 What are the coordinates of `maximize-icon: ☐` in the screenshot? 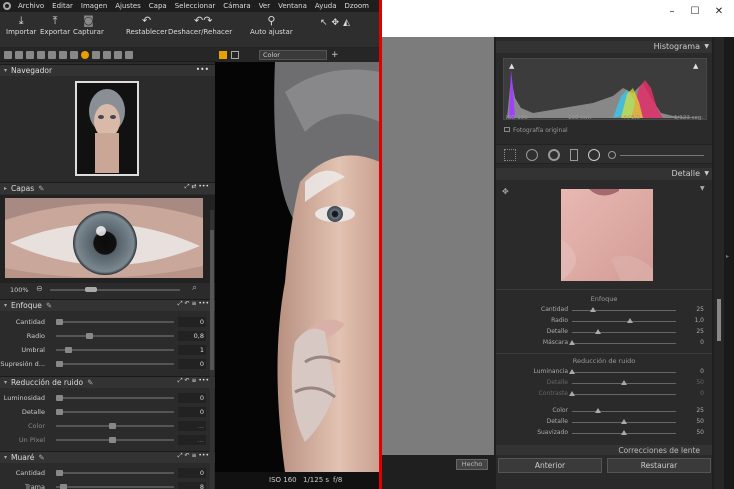 It's located at (695, 13).